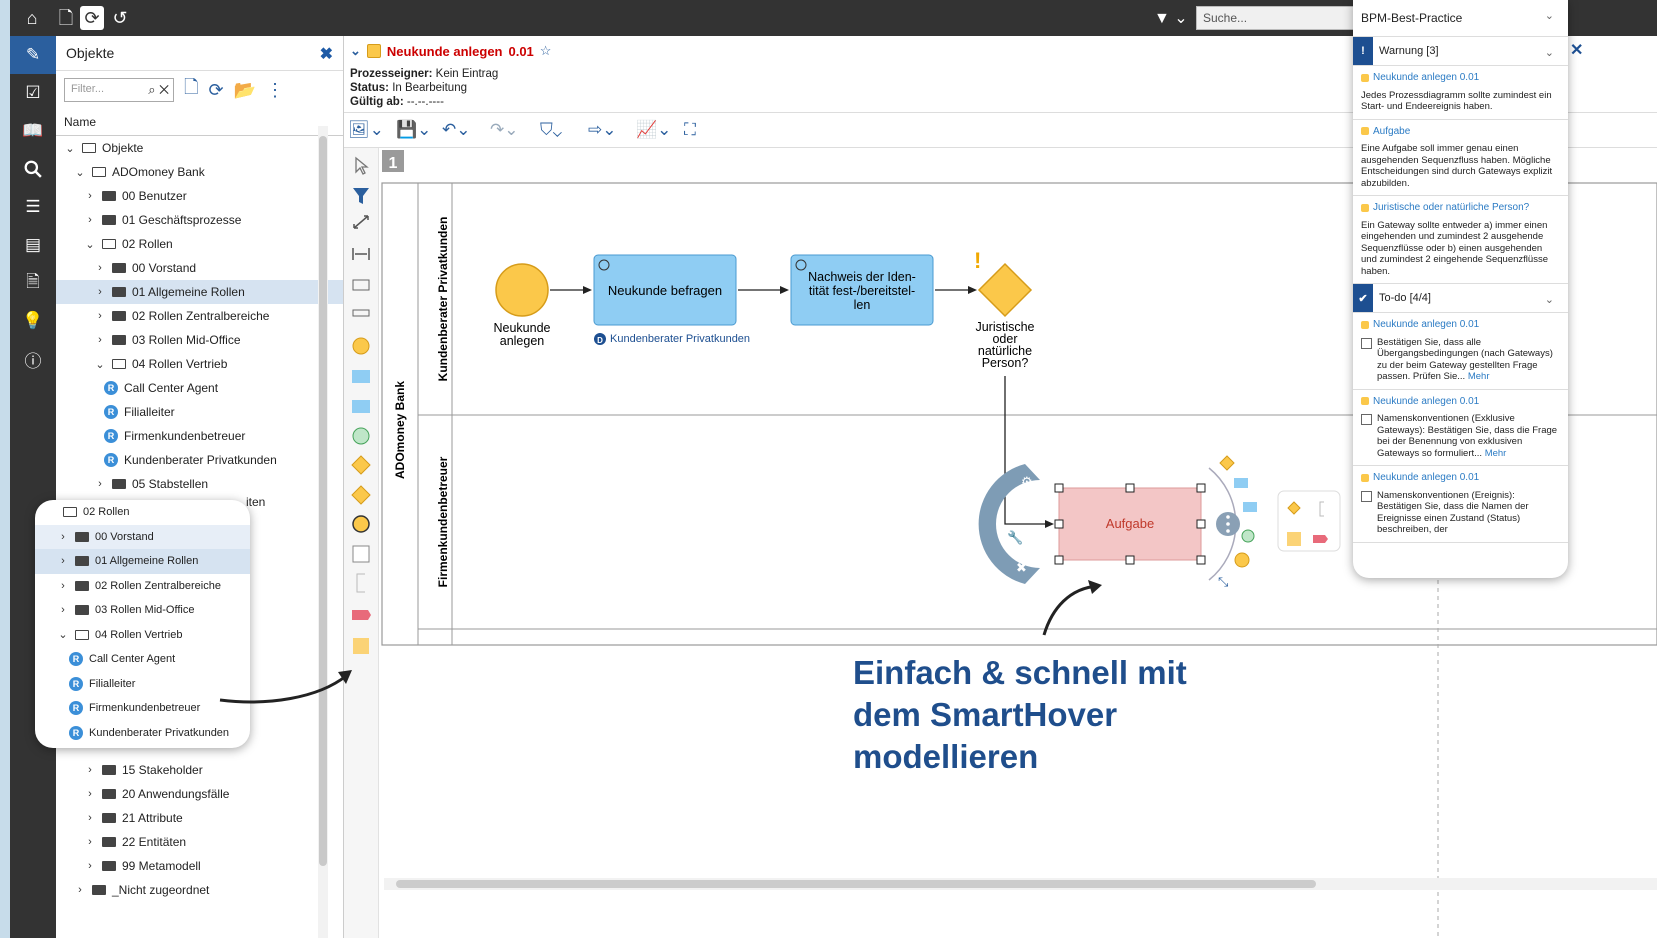  Describe the element at coordinates (1171, 18) in the screenshot. I see `filter-icon: ▼ ⌄` at that location.